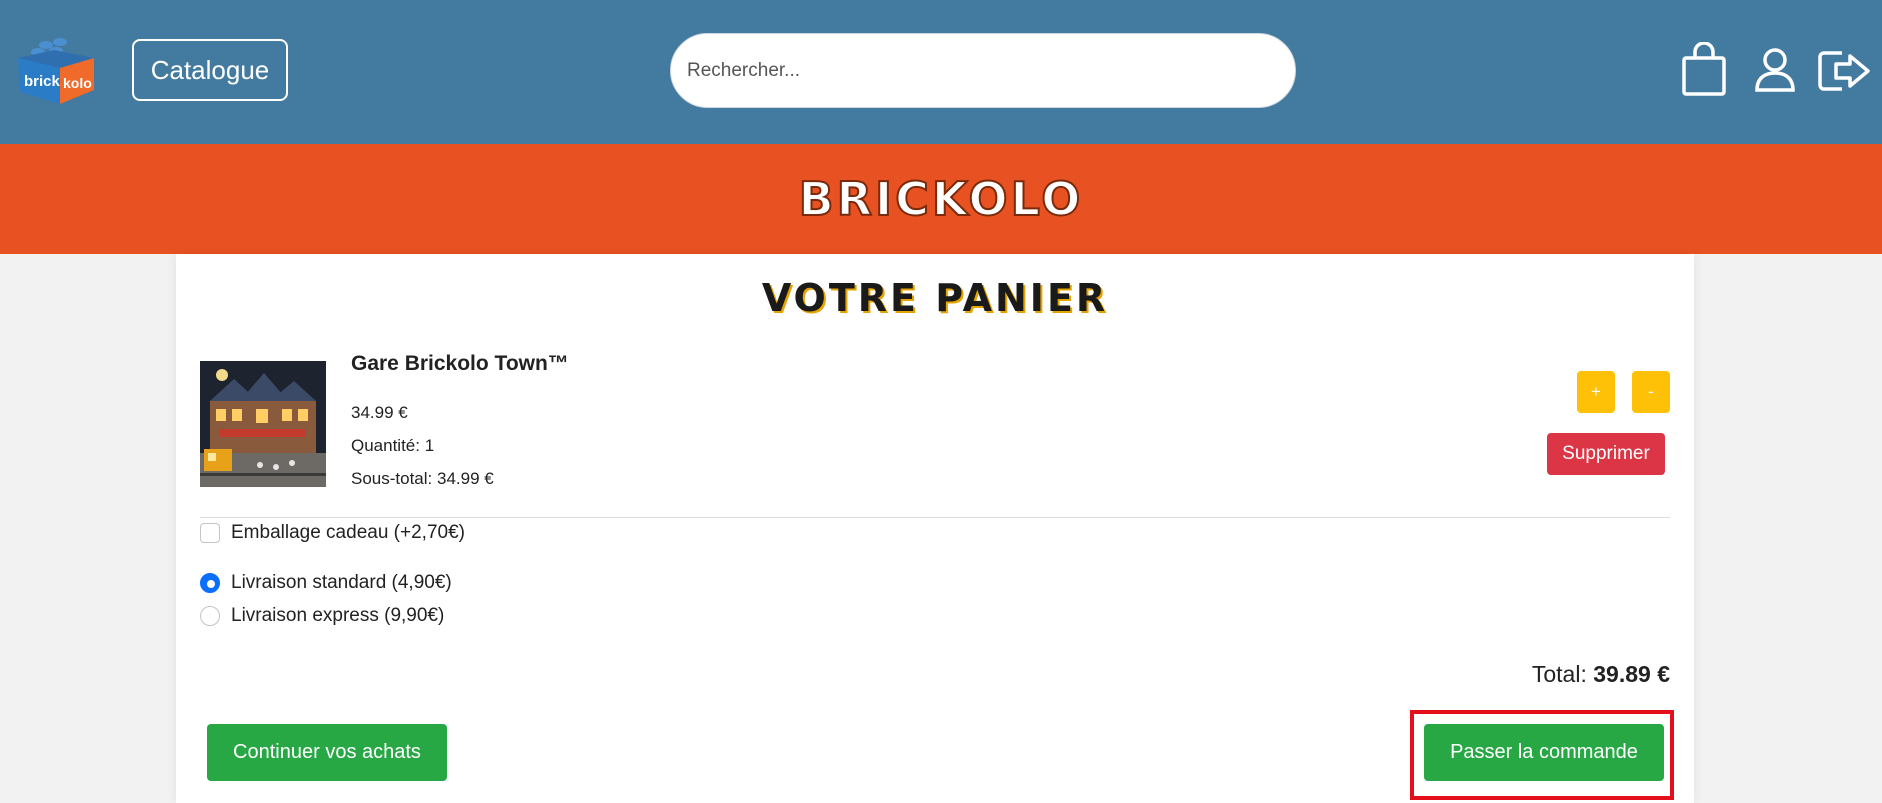 Image resolution: width=1882 pixels, height=803 pixels. Describe the element at coordinates (338, 615) in the screenshot. I see `shipping-express-label: Livraison express (9,90€)` at that location.